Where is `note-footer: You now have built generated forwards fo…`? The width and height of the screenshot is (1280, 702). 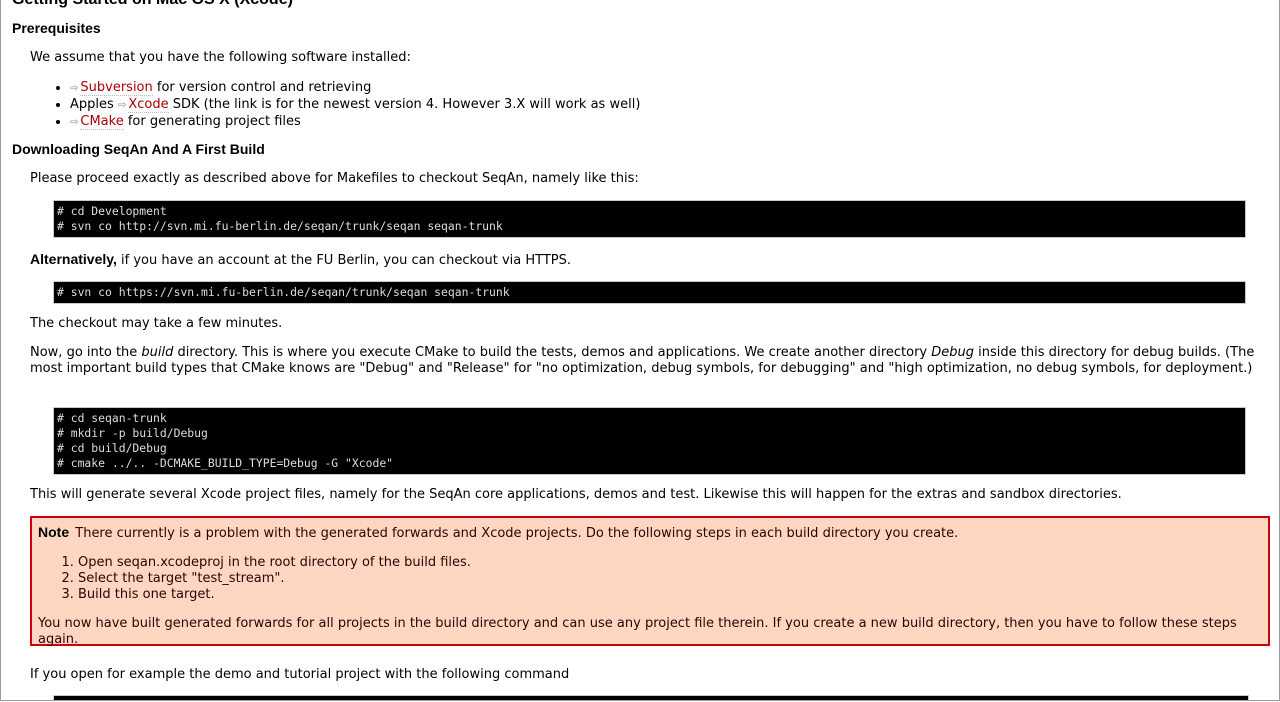 note-footer: You now have built generated forwards fo… is located at coordinates (637, 631).